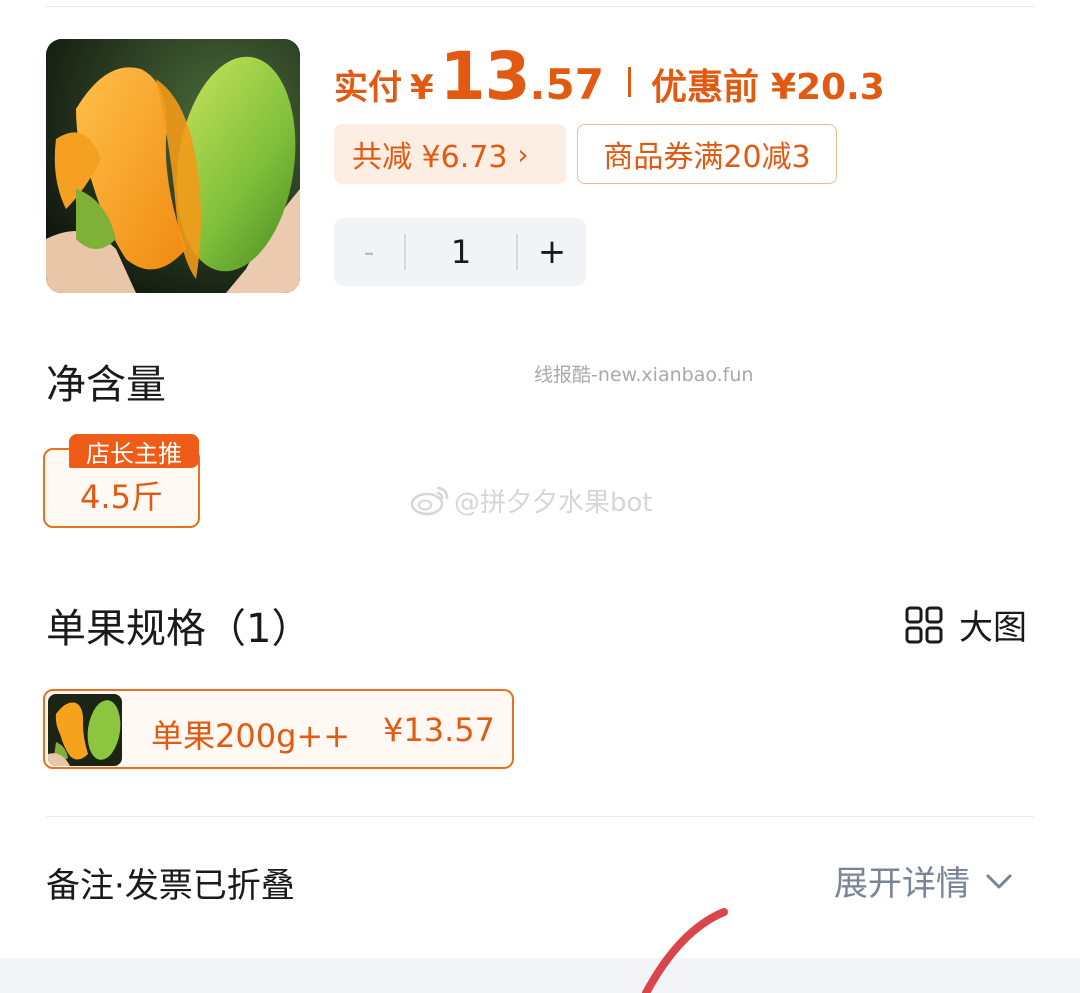 This screenshot has width=1080, height=993. Describe the element at coordinates (106, 385) in the screenshot. I see `net-content-title: 净含量` at that location.